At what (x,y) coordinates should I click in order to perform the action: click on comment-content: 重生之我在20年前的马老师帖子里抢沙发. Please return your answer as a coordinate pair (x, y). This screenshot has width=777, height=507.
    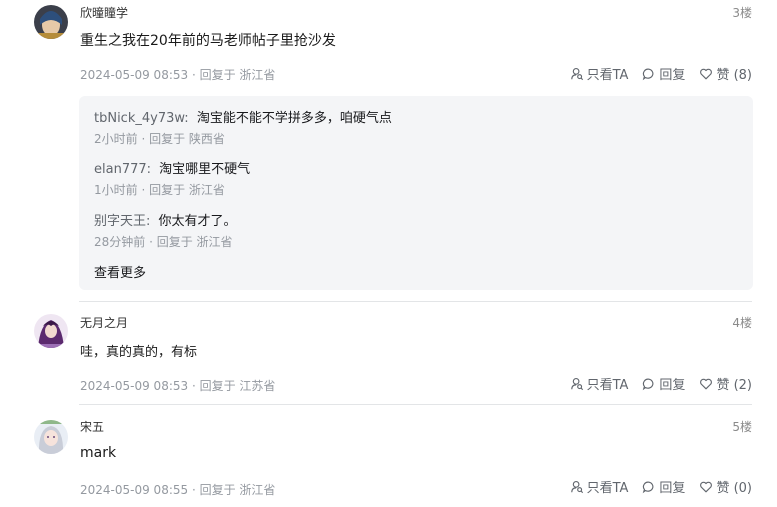
    Looking at the image, I should click on (208, 41).